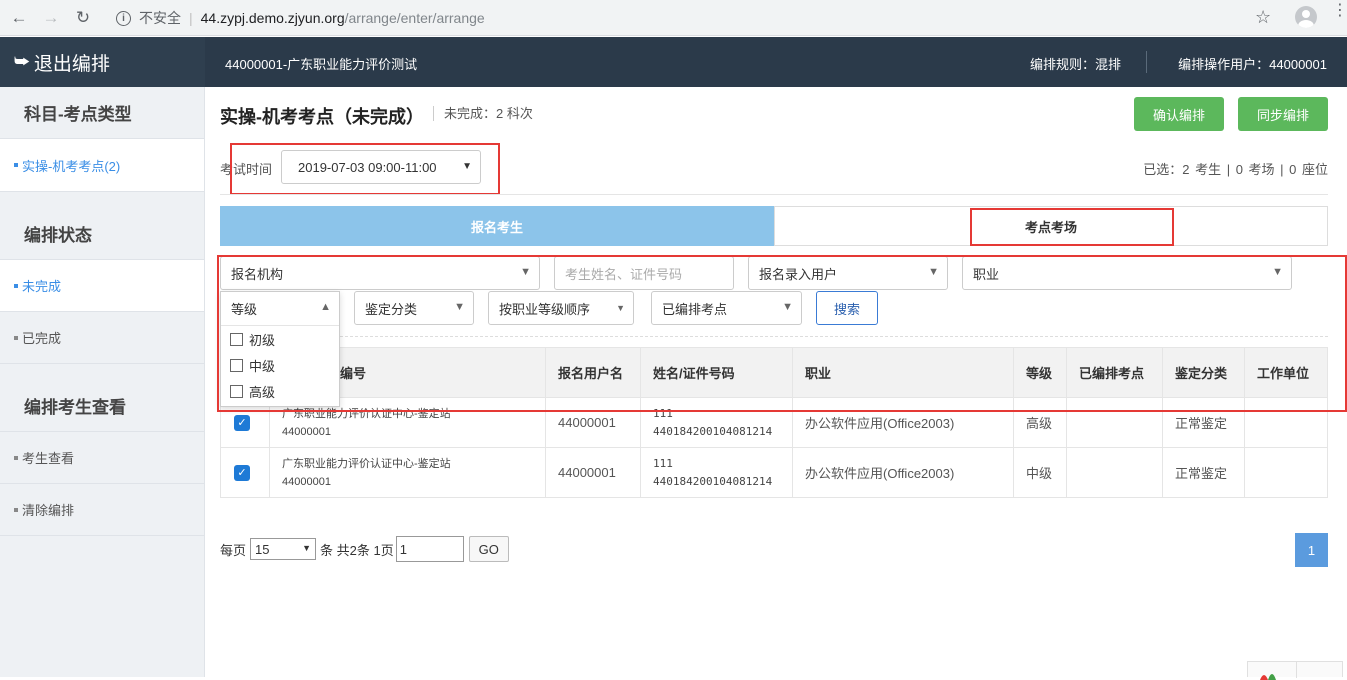 The image size is (1347, 680). I want to click on confirm-arrange-button: 确认编排, so click(1179, 114).